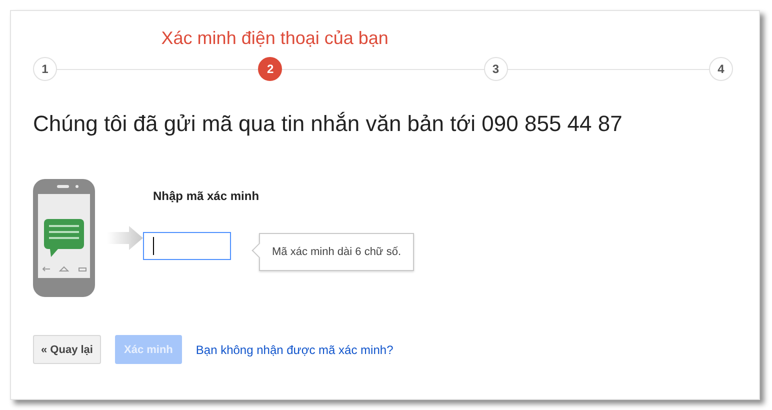 The width and height of the screenshot is (772, 410). I want to click on heading: Chúng tôi đã gửi mã qua tin nhắn văn bản tới 090 855 44 87, so click(328, 124).